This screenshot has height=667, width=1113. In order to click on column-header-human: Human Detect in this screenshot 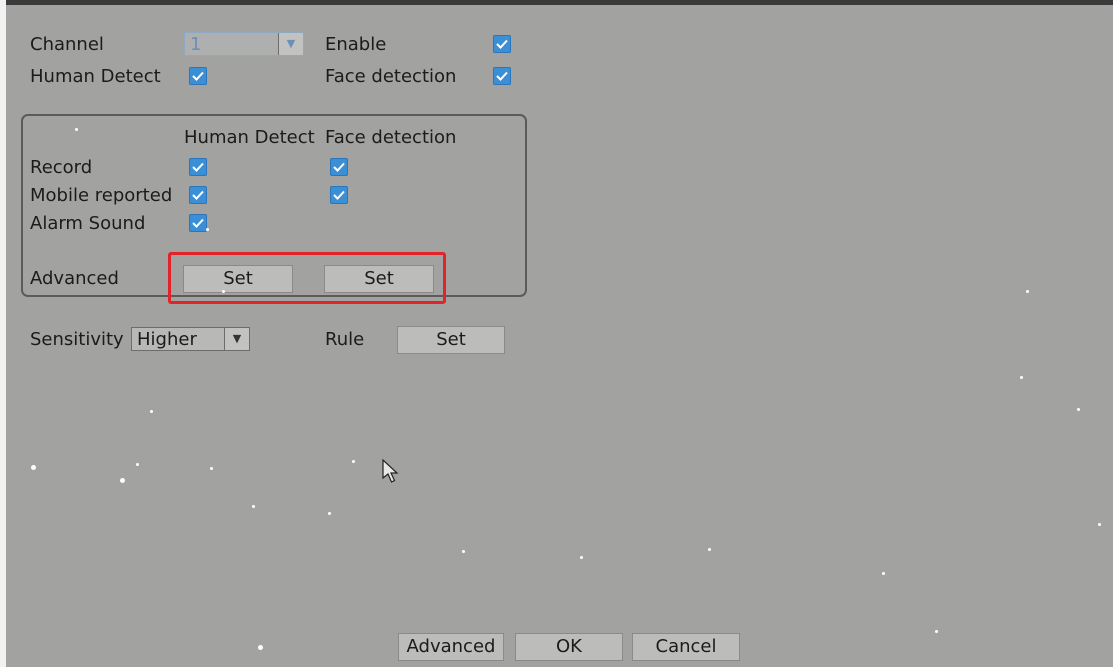, I will do `click(249, 137)`.